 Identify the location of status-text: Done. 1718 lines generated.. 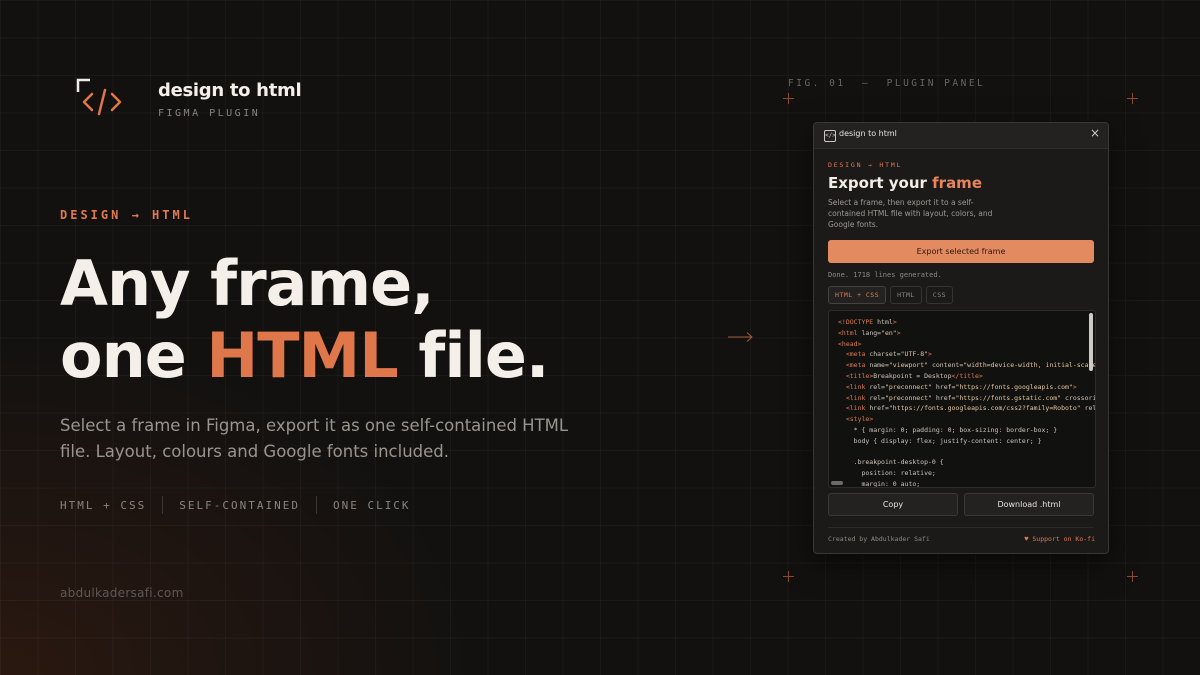
(885, 275).